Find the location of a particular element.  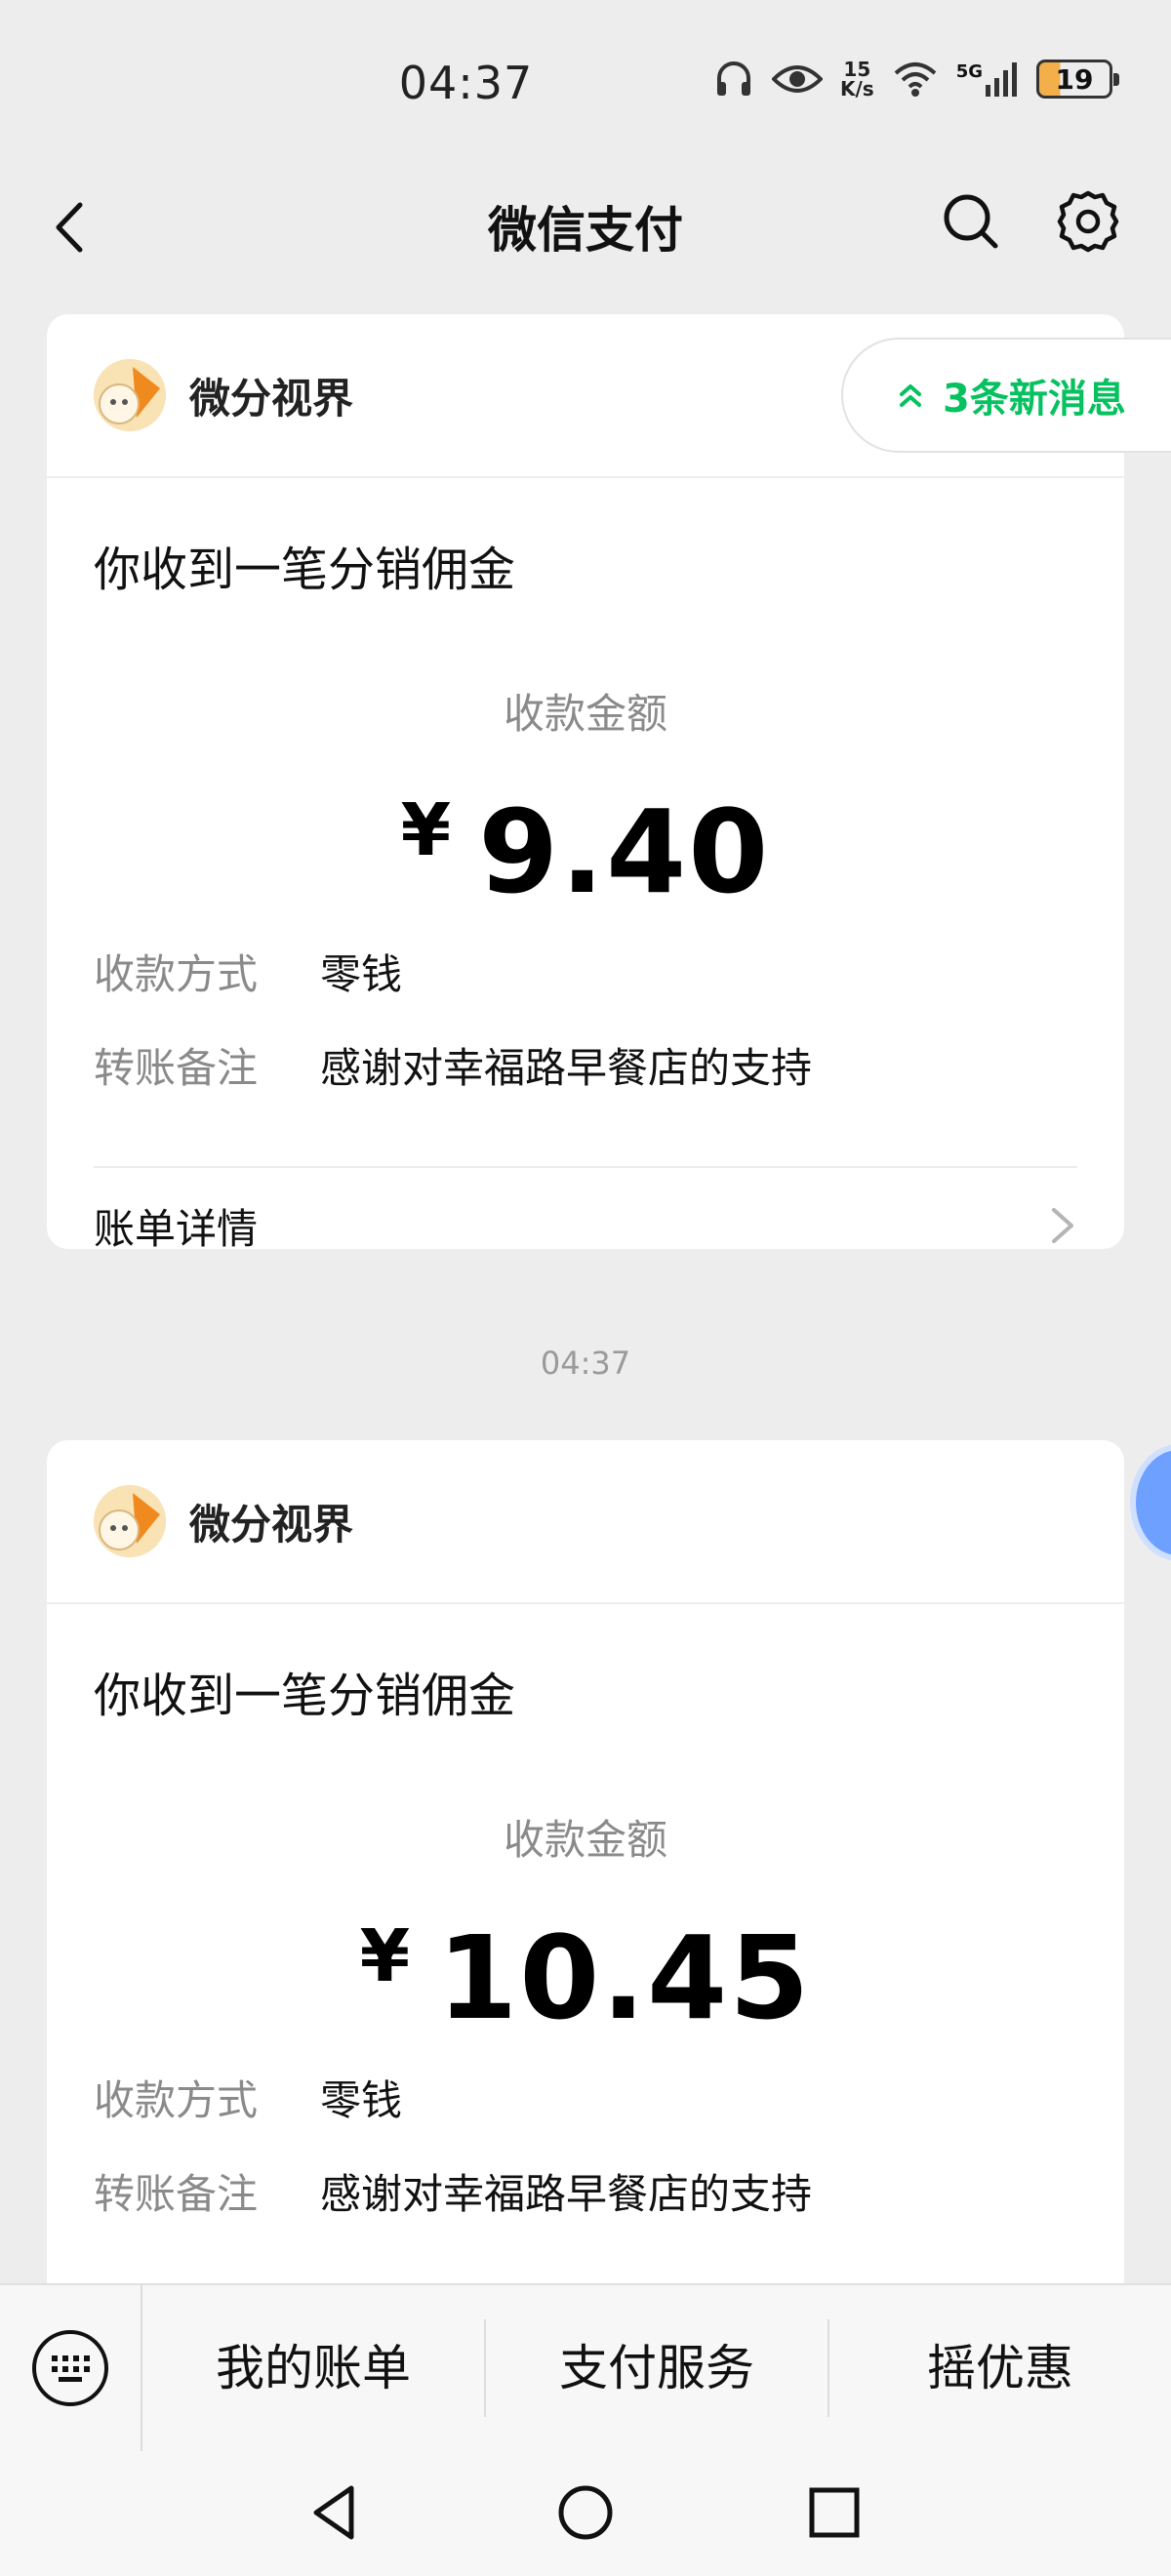

status-icons: 15 K/s 5G 19 is located at coordinates (916, 79).